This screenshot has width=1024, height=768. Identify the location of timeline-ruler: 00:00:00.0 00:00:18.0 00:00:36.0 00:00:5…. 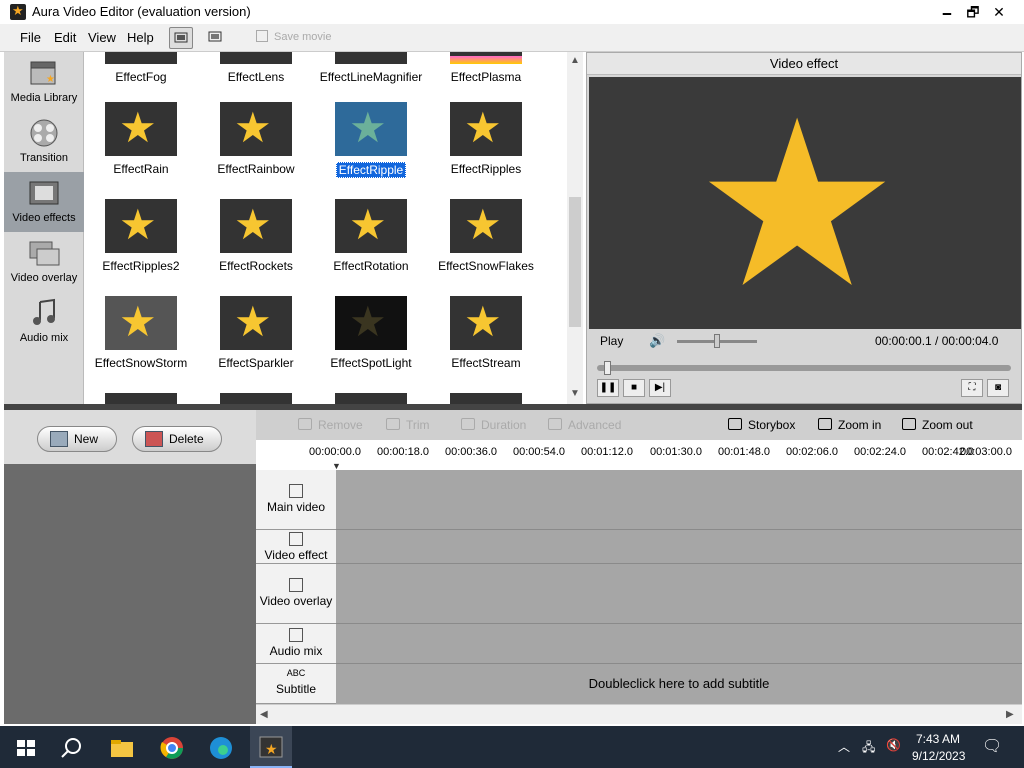
(639, 455).